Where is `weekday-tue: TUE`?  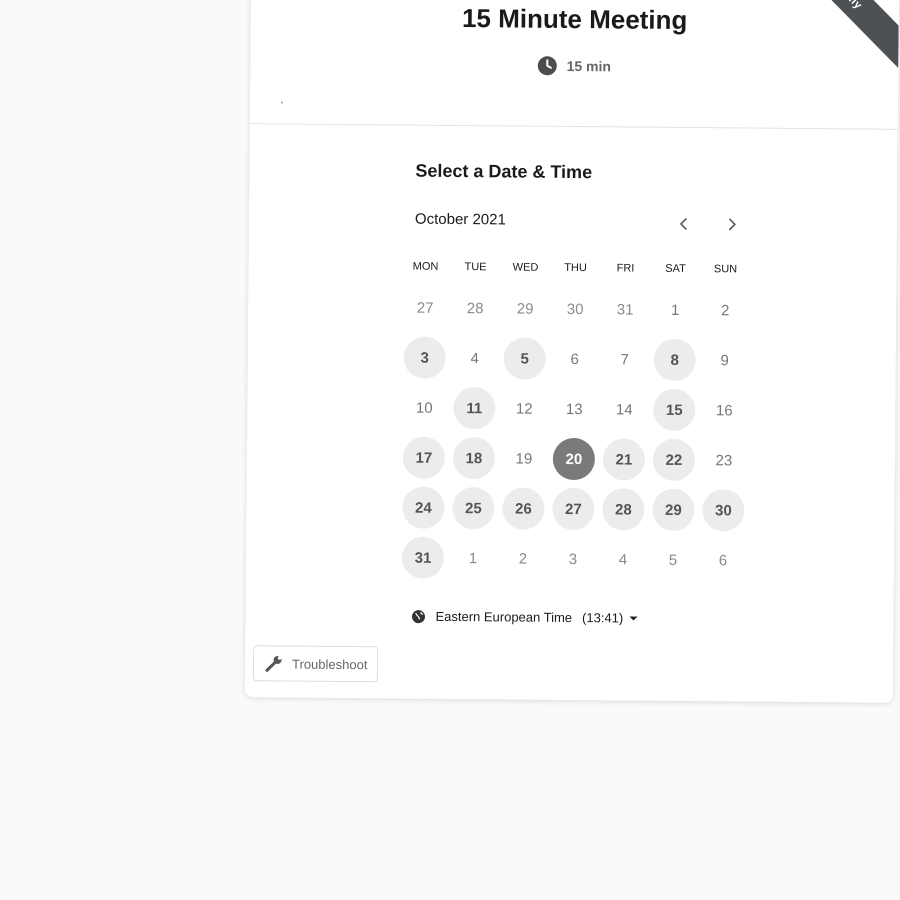 weekday-tue: TUE is located at coordinates (475, 267).